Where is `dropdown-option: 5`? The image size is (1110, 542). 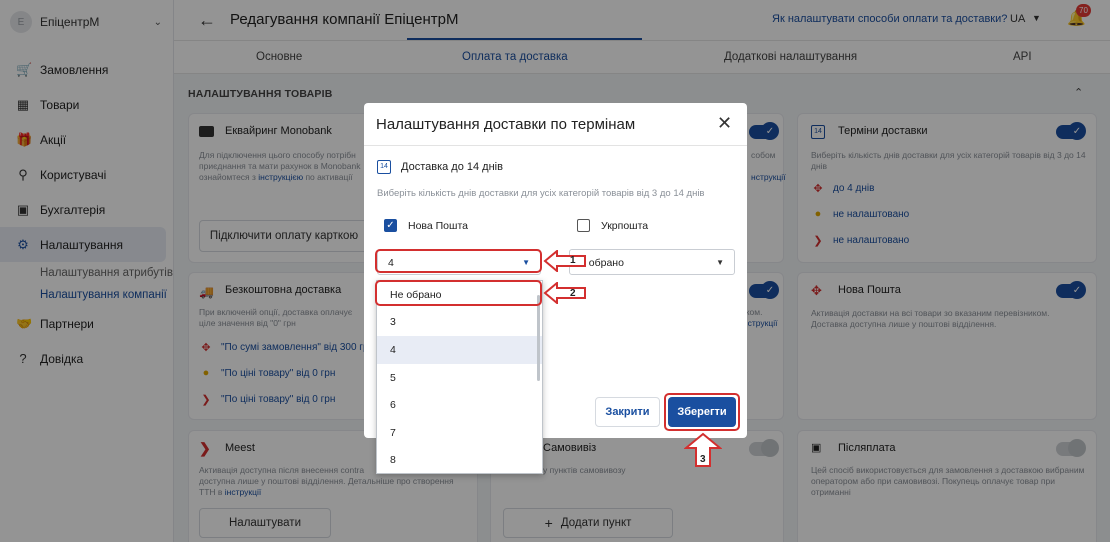 dropdown-option: 5 is located at coordinates (459, 378).